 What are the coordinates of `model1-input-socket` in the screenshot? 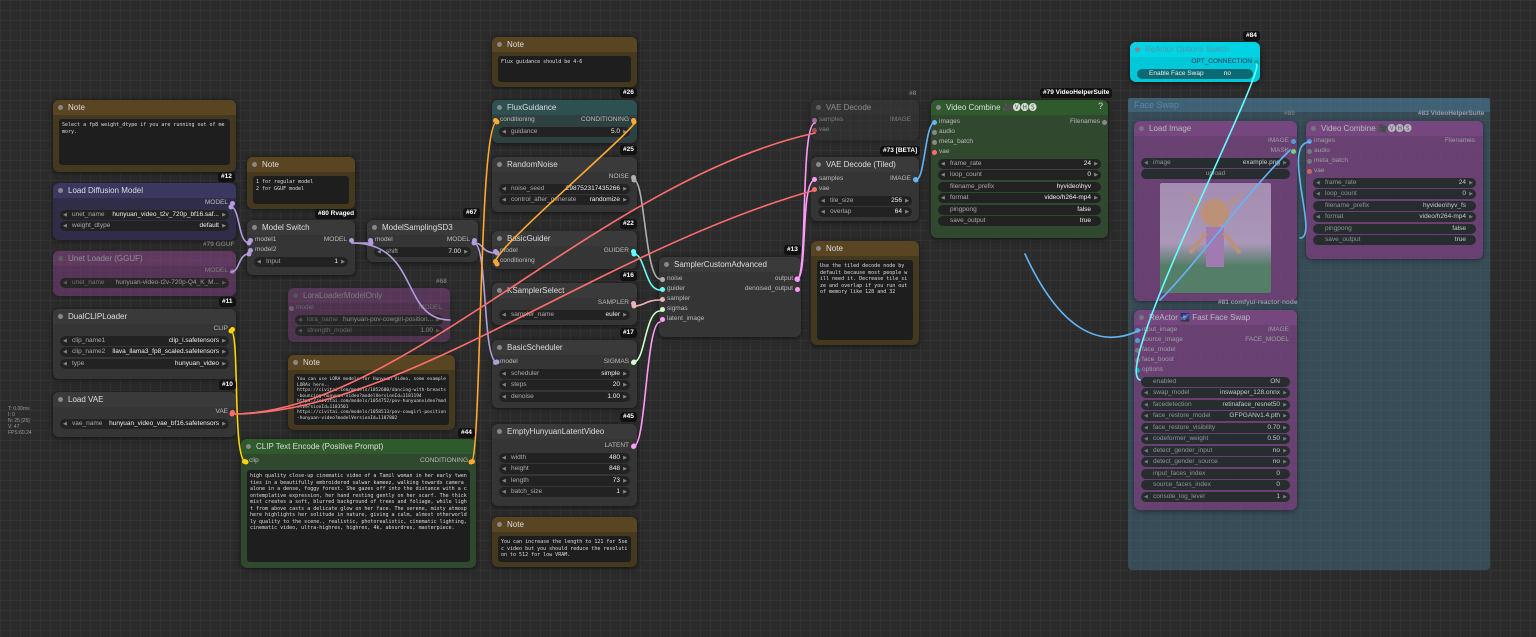 It's located at (250, 240).